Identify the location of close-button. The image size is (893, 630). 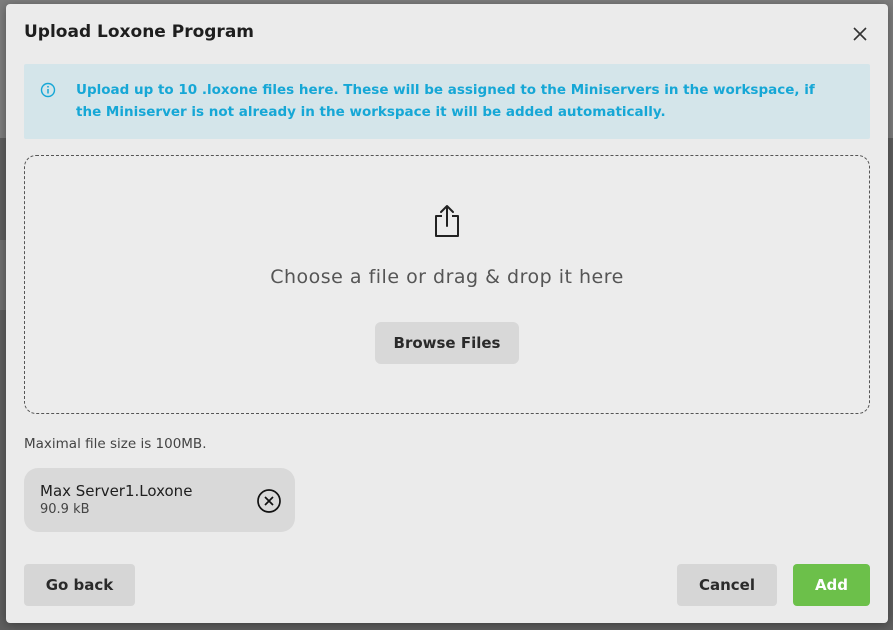
(860, 34).